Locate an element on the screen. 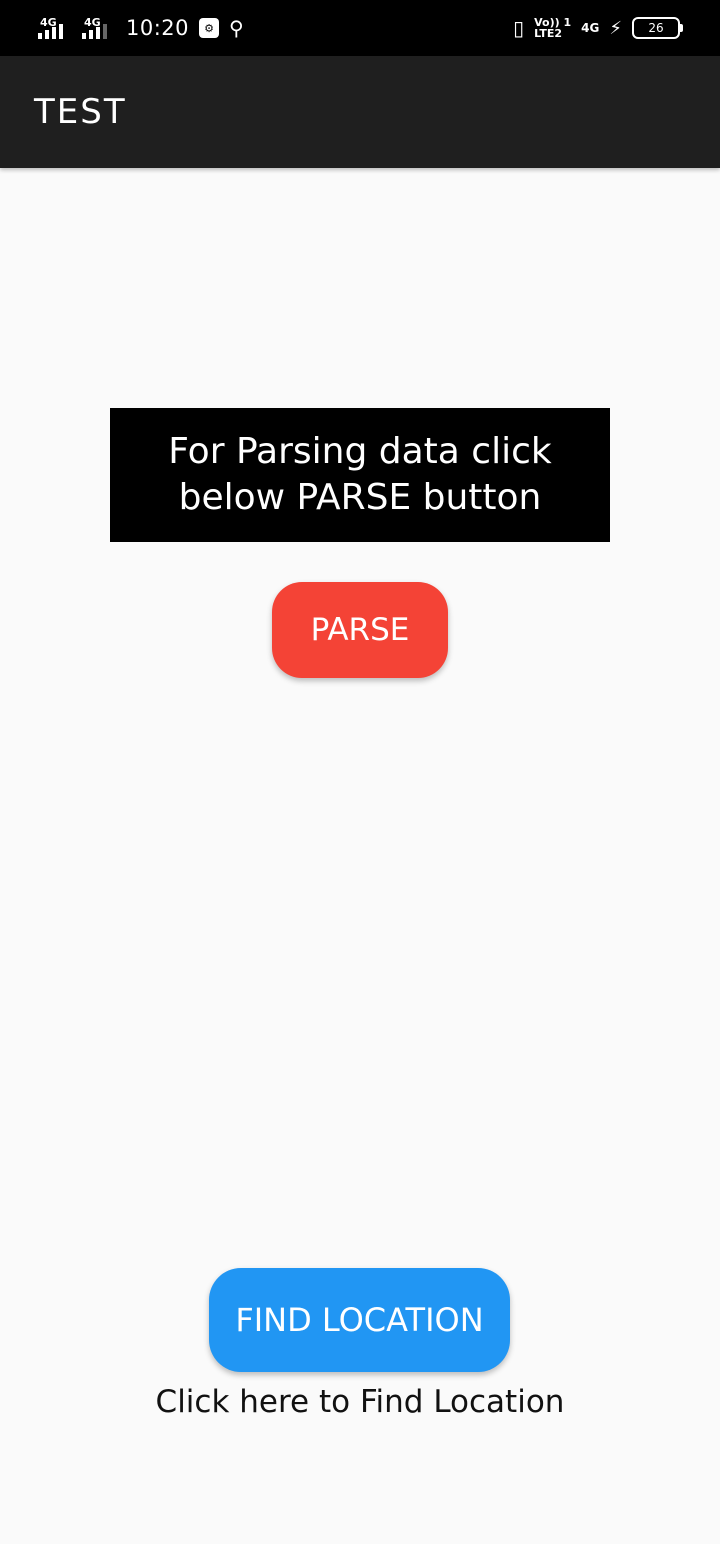 The height and width of the screenshot is (1544, 720). find-location-caption: Click here to Find Location is located at coordinates (360, 1402).